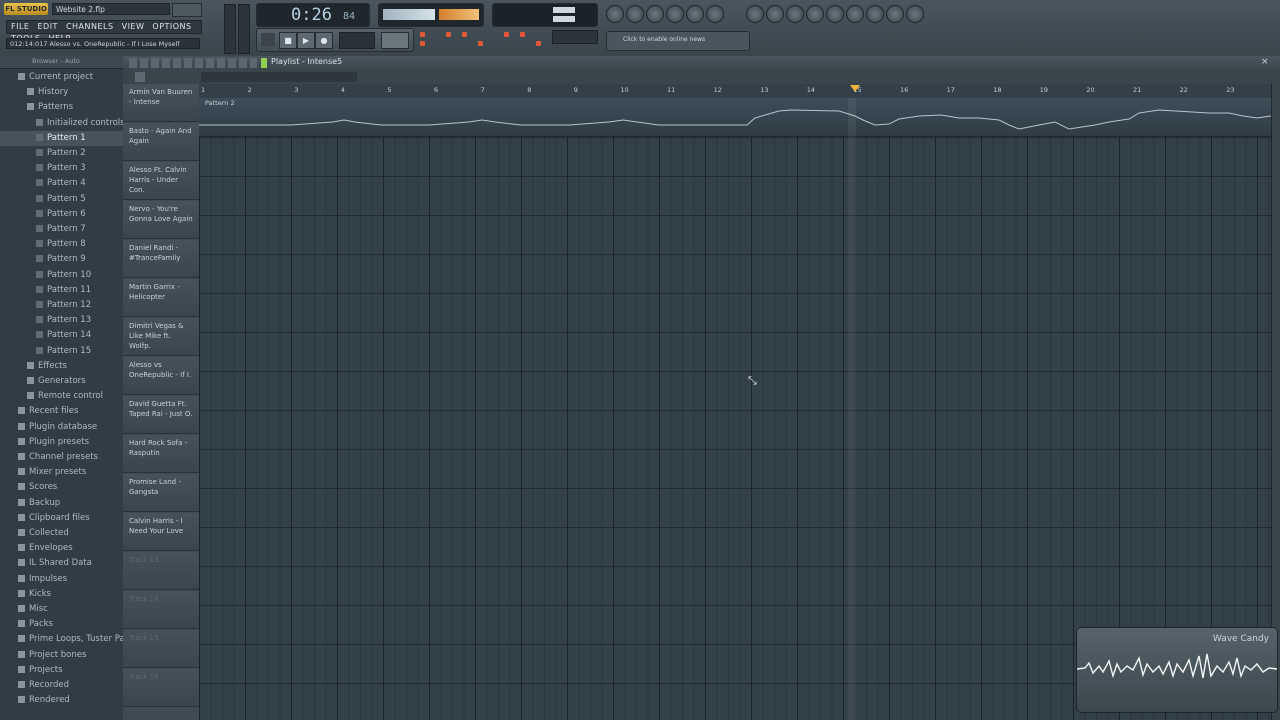 The image size is (1280, 720). Describe the element at coordinates (678, 41) in the screenshot. I see `online-news-bar: Click to enable online news` at that location.